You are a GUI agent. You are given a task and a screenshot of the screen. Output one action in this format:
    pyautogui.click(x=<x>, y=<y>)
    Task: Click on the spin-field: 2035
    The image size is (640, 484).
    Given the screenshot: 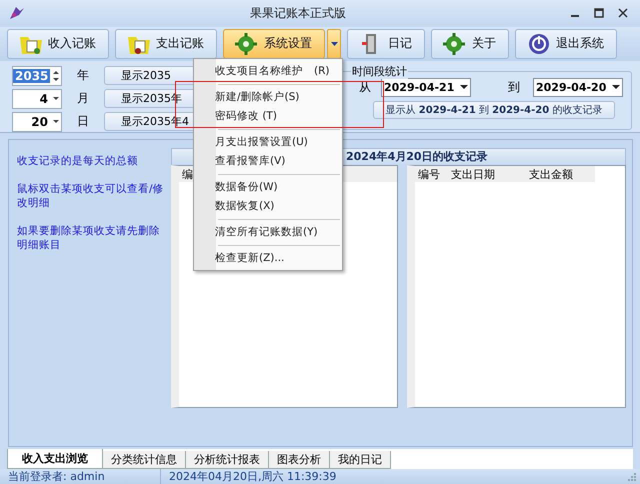 What is the action you would take?
    pyautogui.click(x=37, y=76)
    